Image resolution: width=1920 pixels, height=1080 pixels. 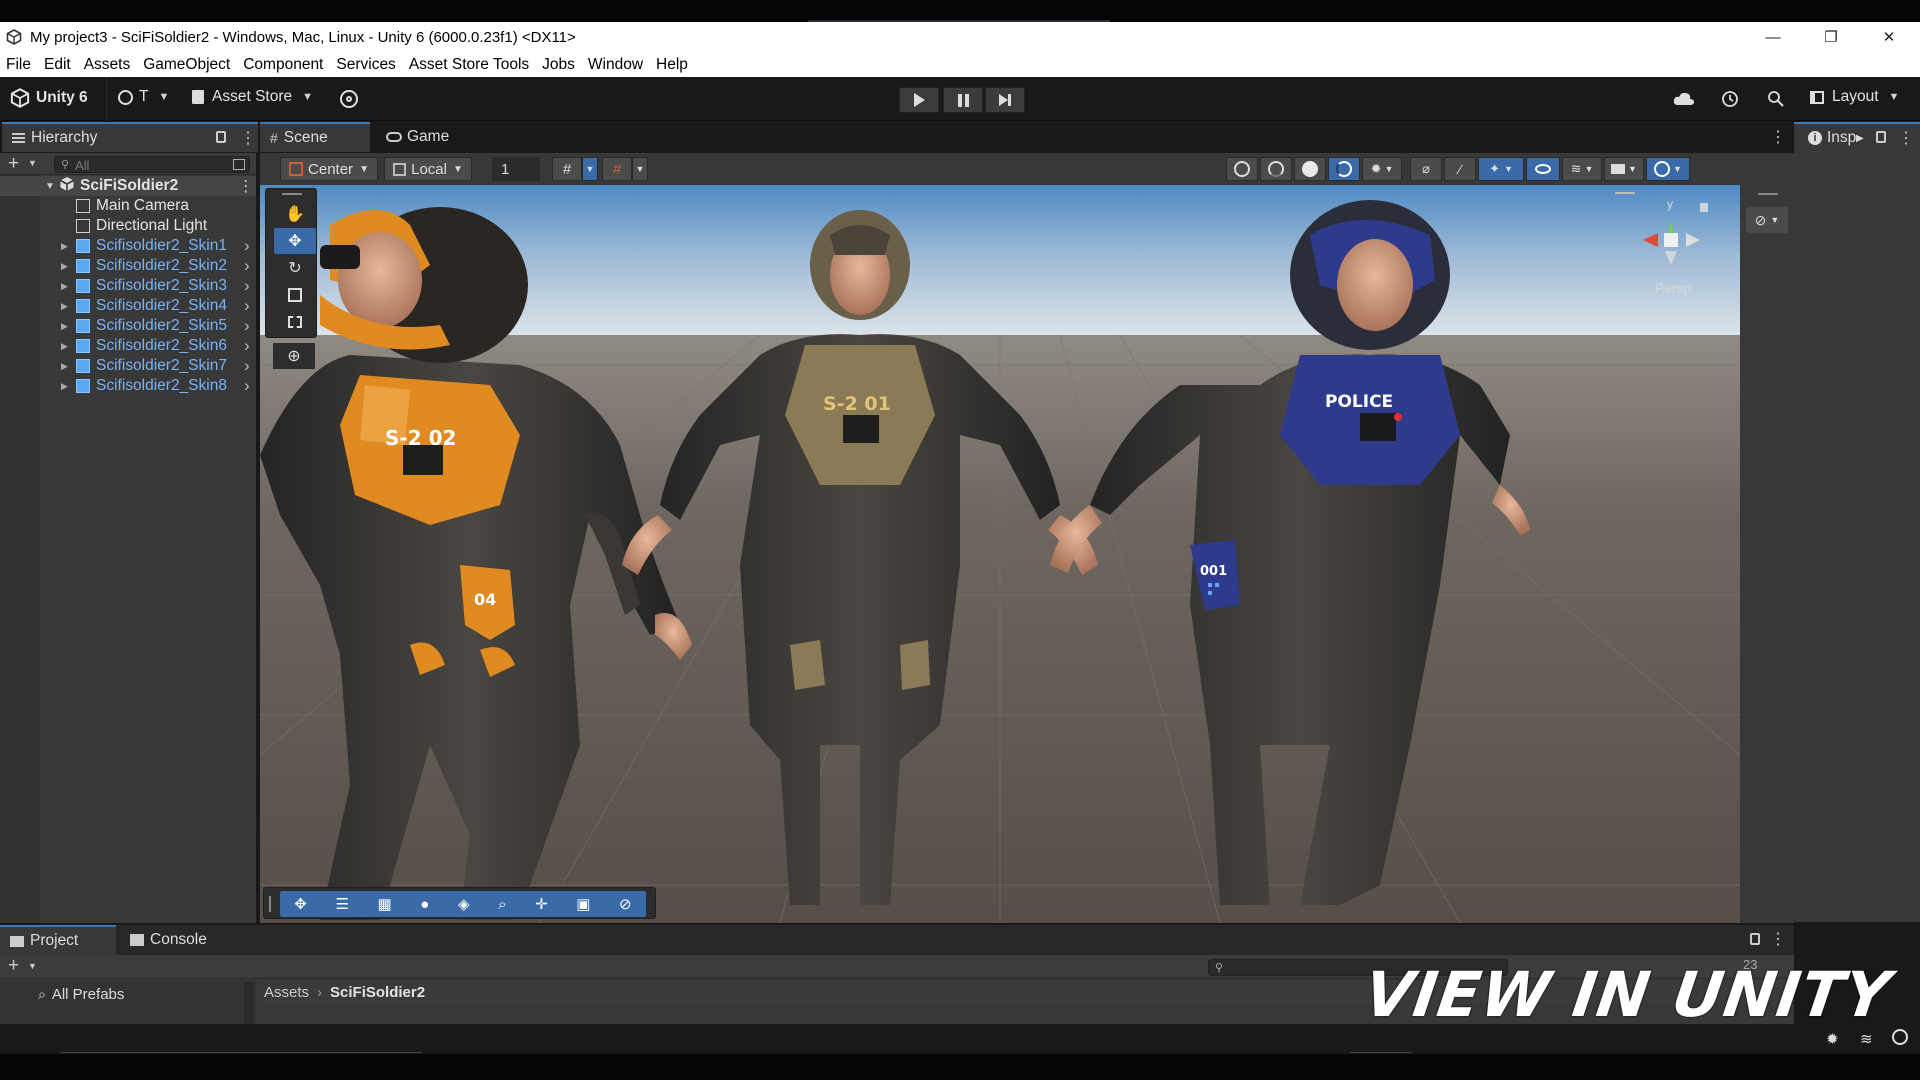 I want to click on grid-snap-menu: ▼, so click(x=590, y=169).